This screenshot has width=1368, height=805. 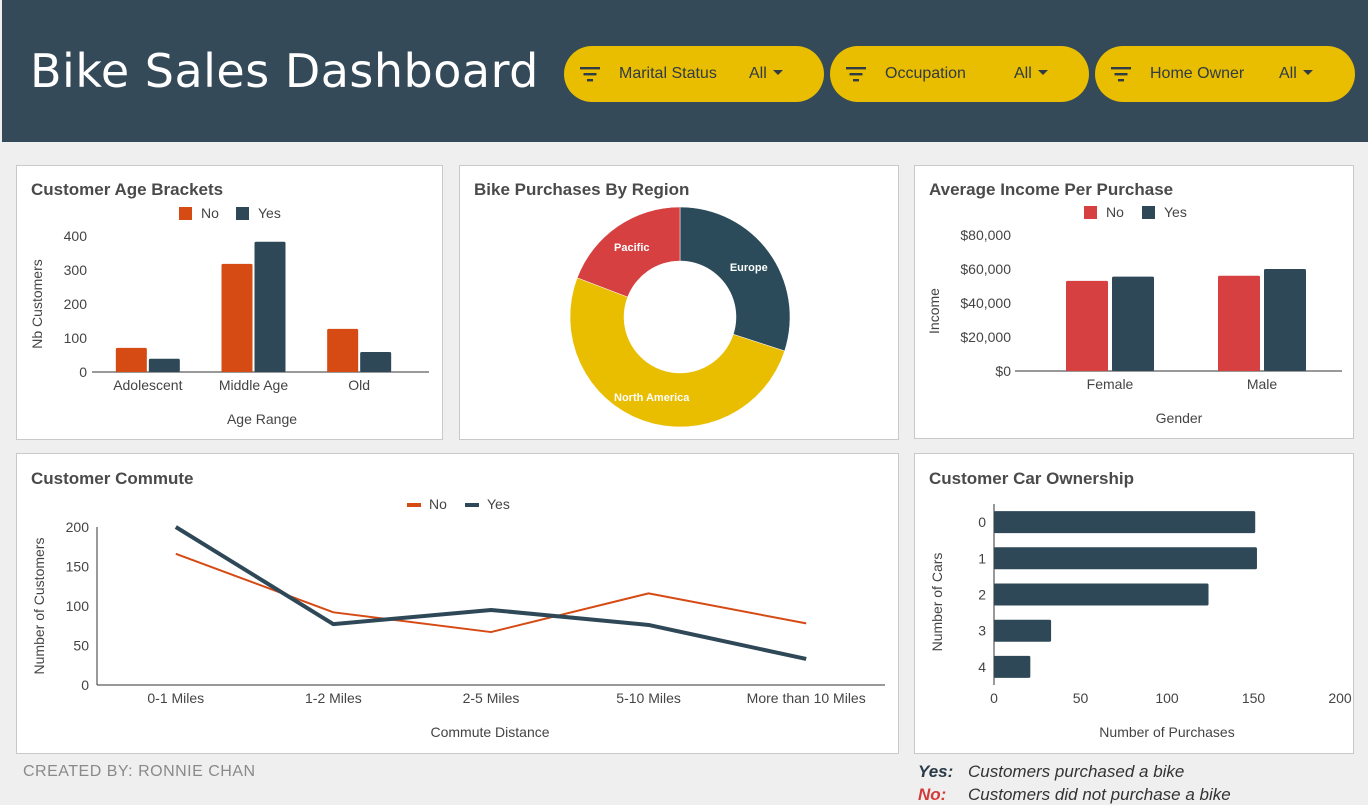 What do you see at coordinates (1340, 698) in the screenshot?
I see `x-tick-label: 200` at bounding box center [1340, 698].